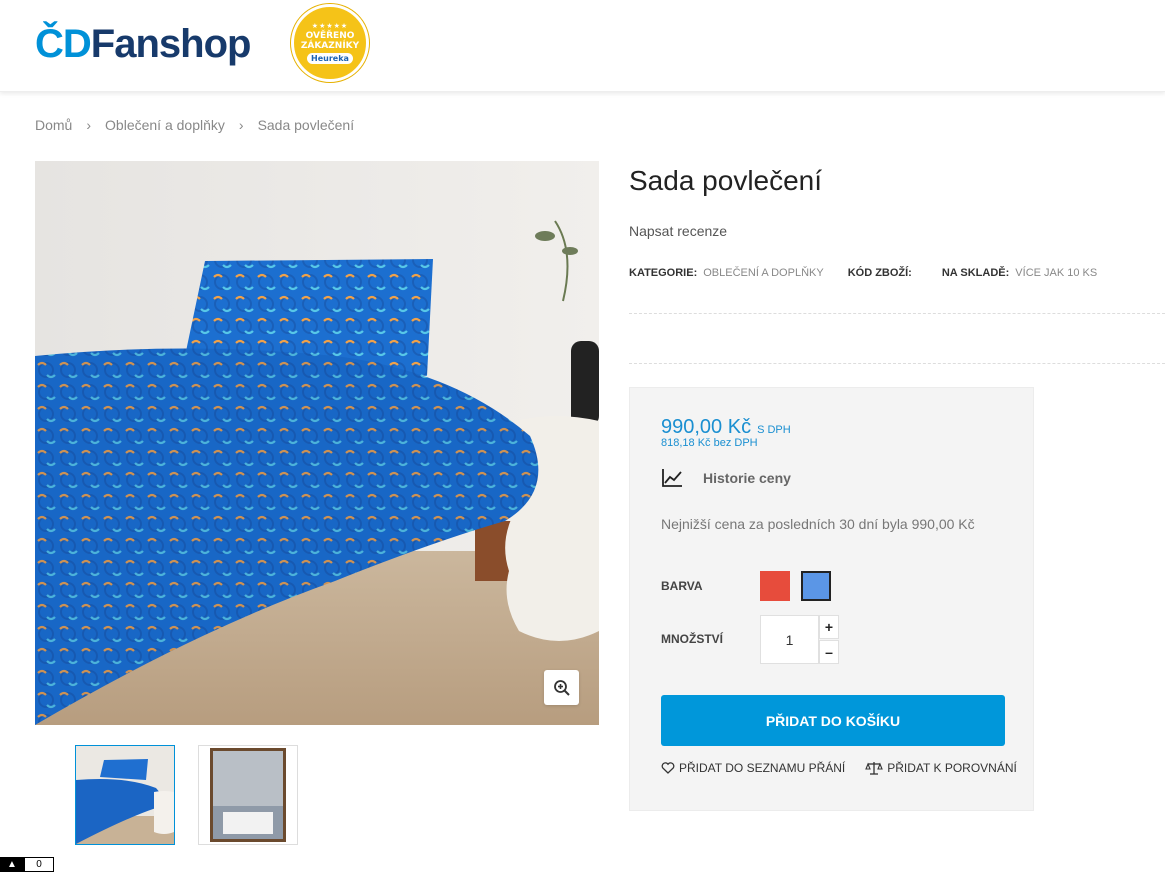 The width and height of the screenshot is (1165, 872). I want to click on breadcrumb-current: Sada povlečení, so click(306, 125).